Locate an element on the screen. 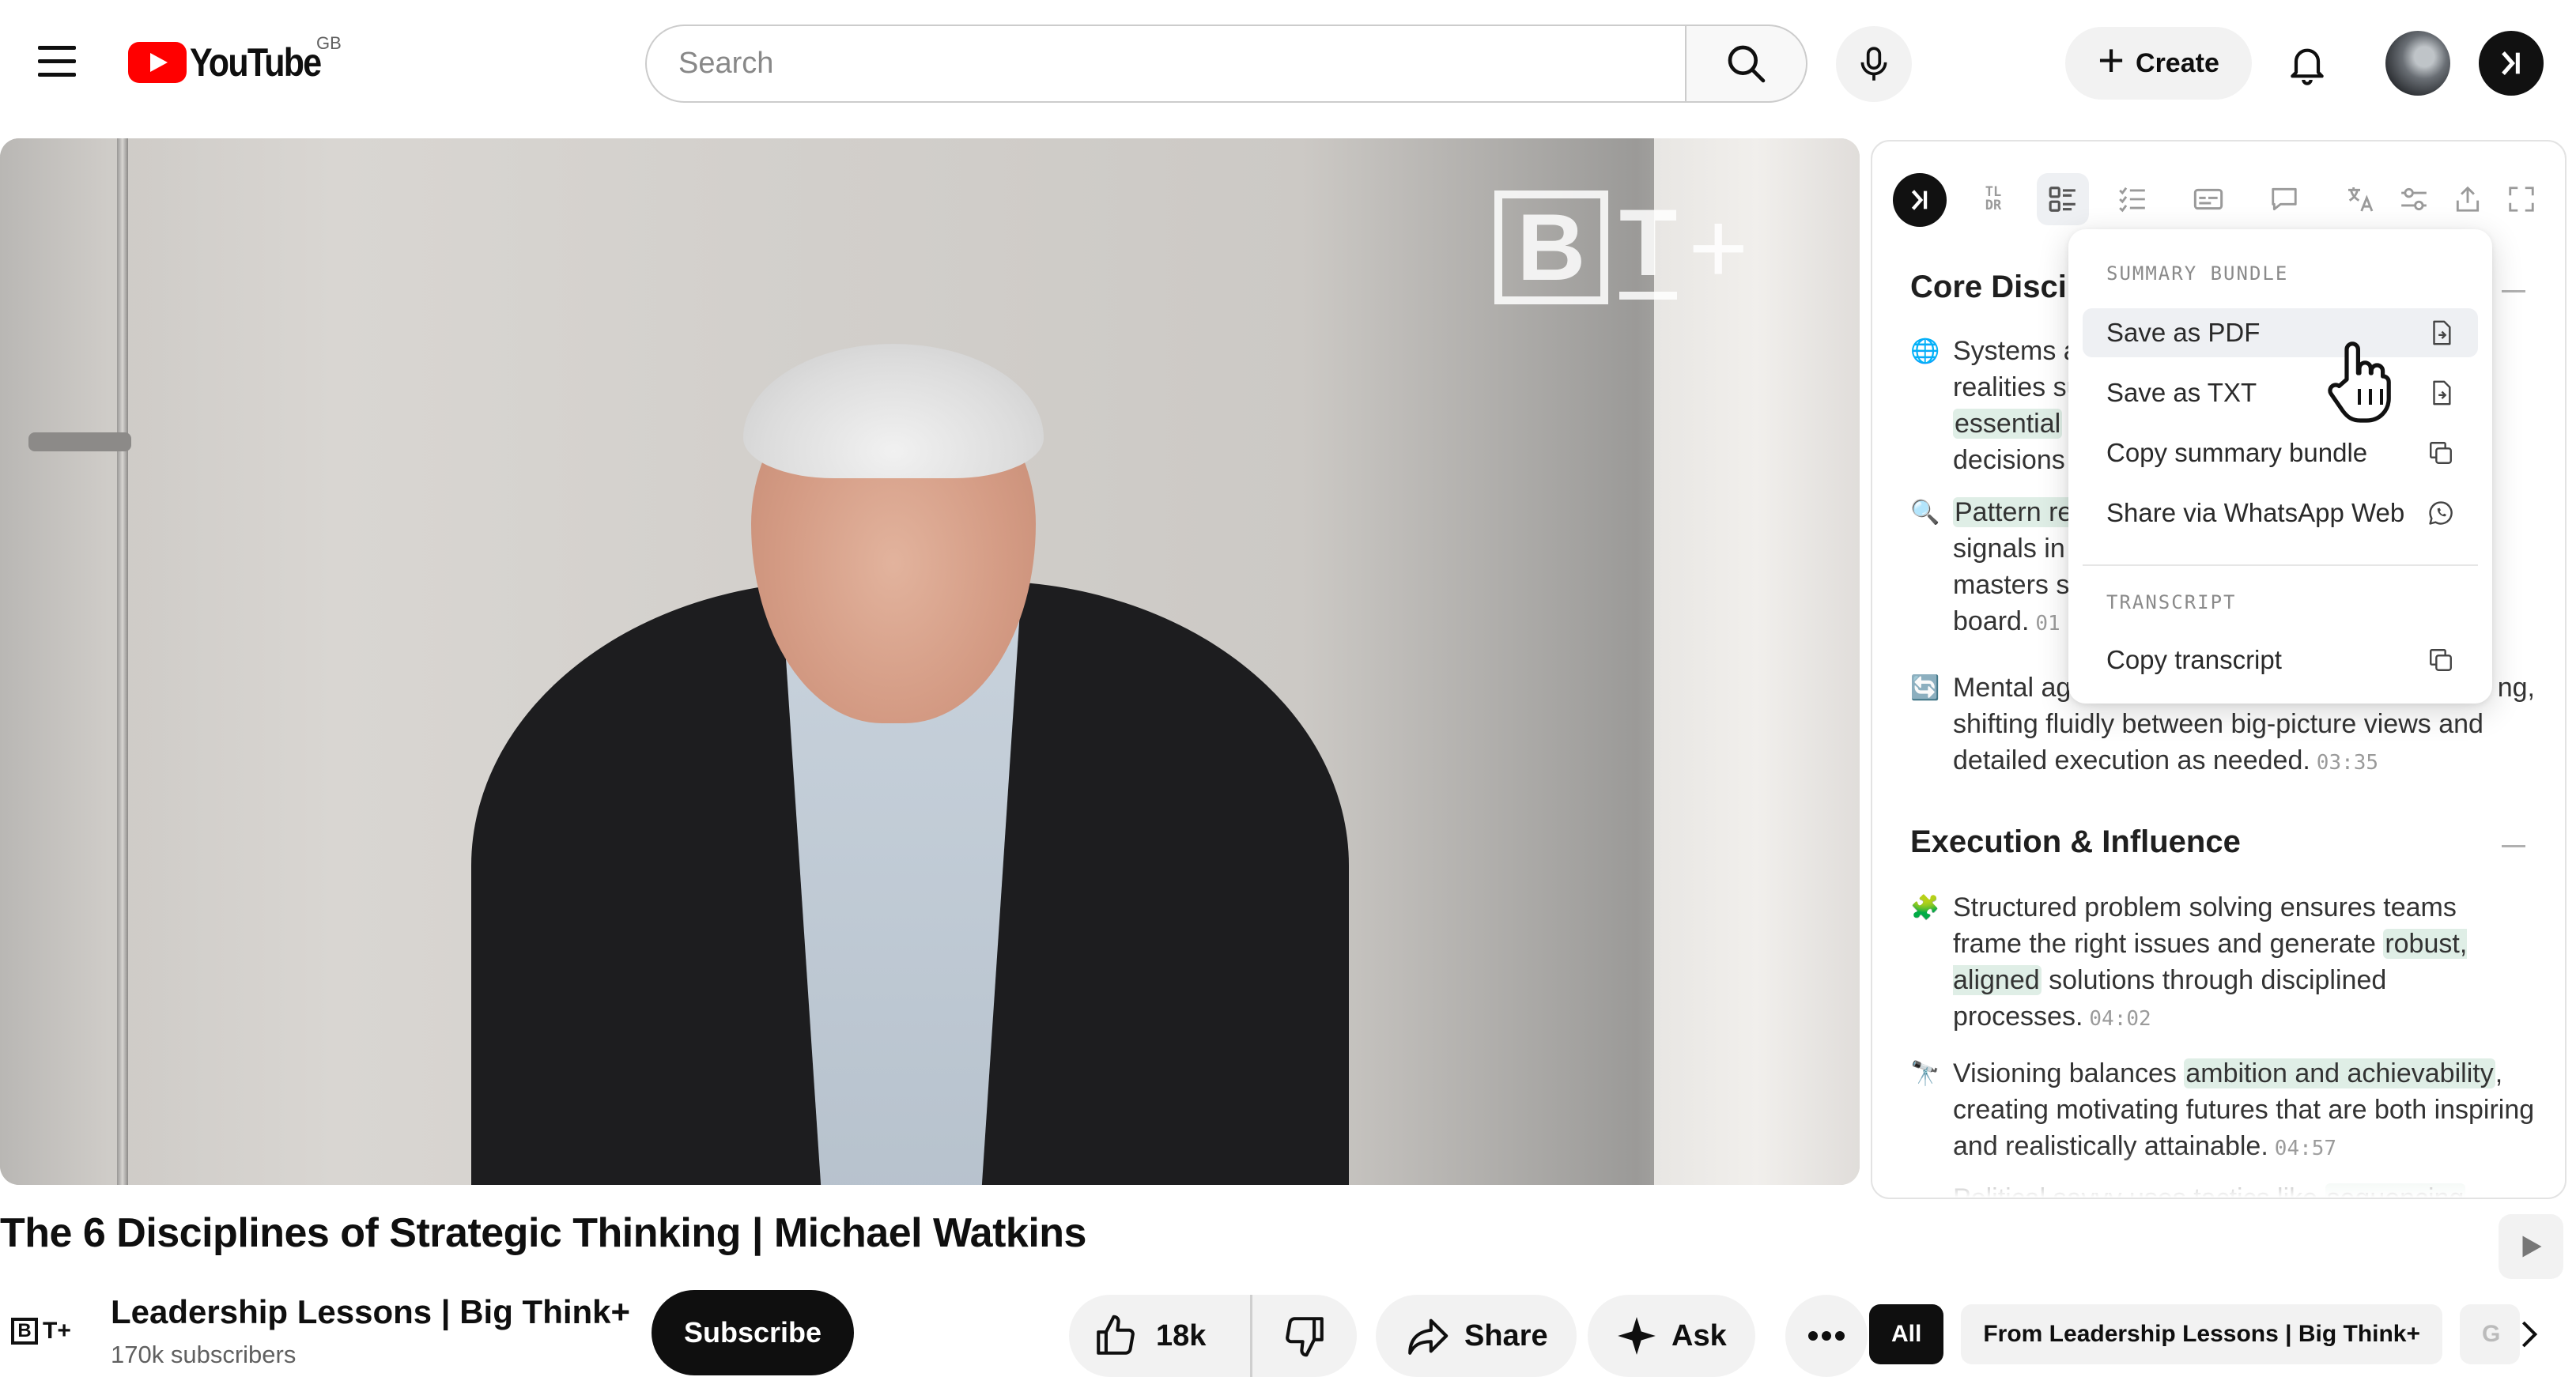 Image resolution: width=2576 pixels, height=1392 pixels. search-box is located at coordinates (1165, 64).